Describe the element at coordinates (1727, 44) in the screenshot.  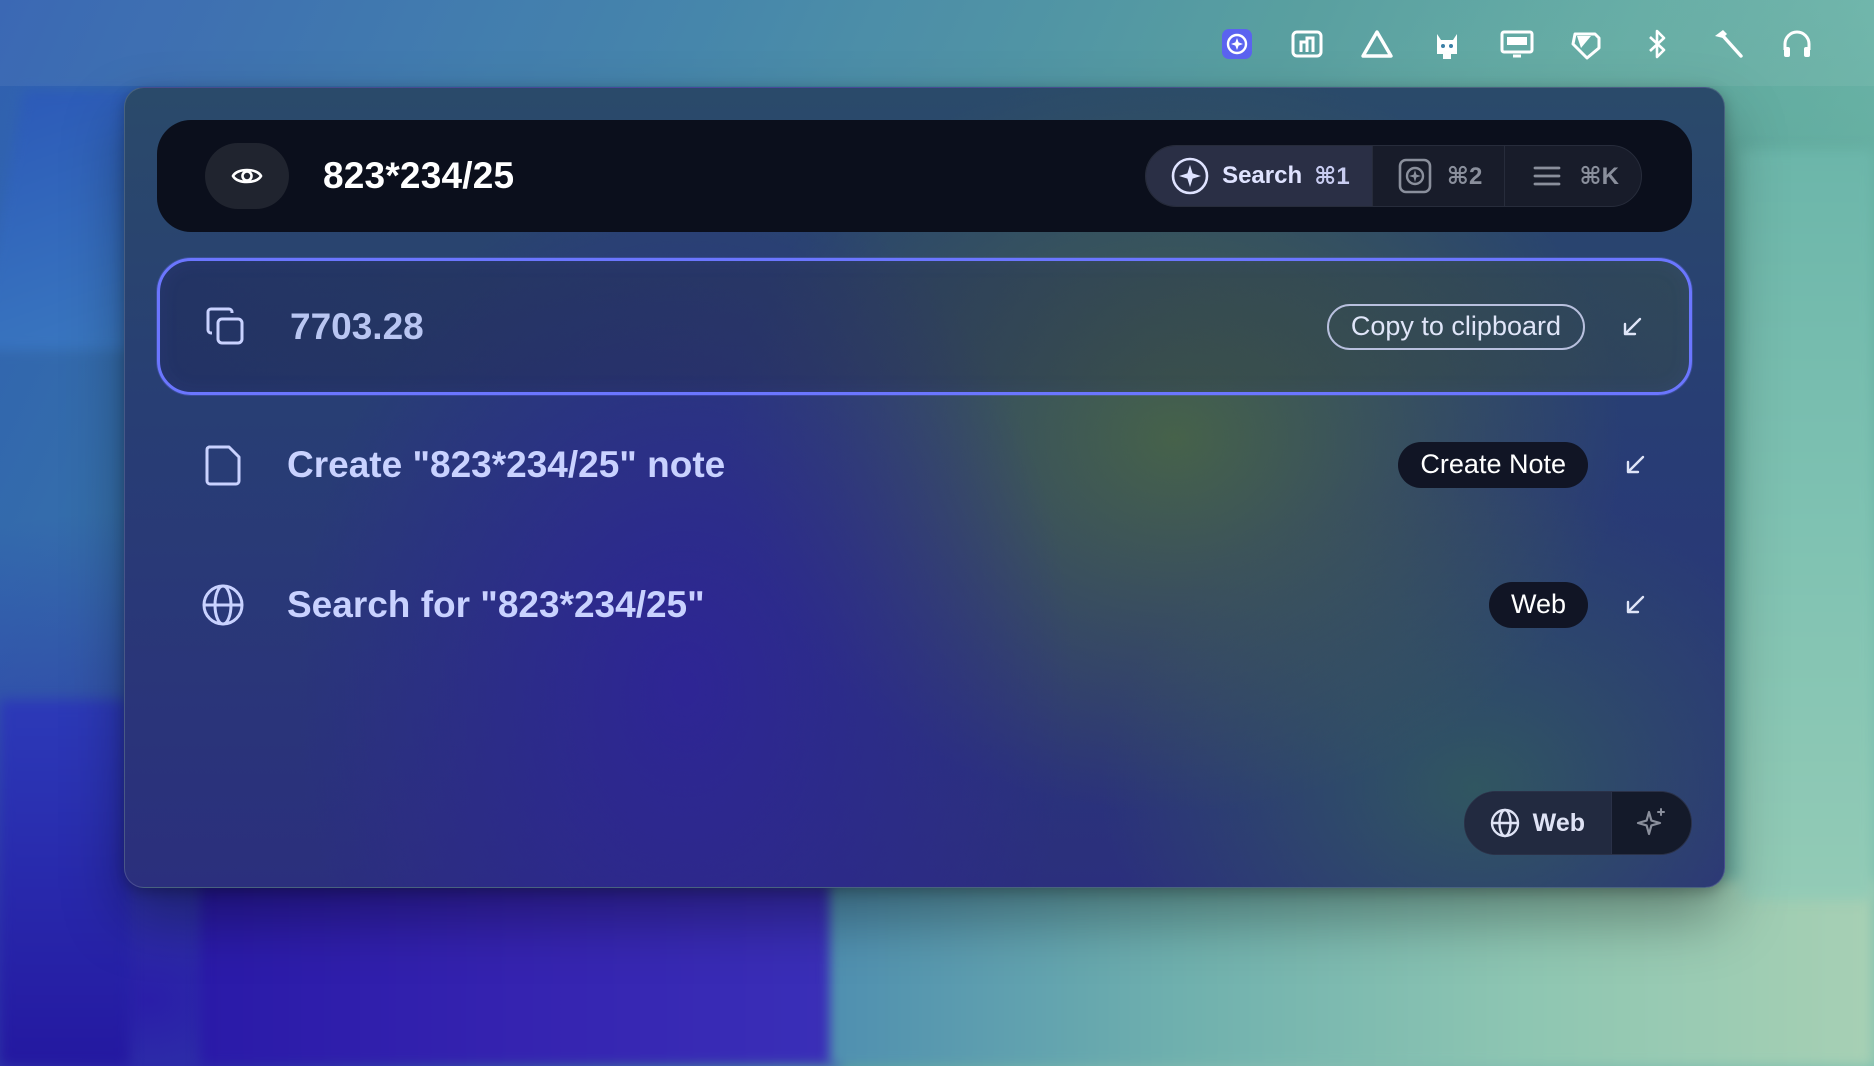
I see `hammer-icon` at that location.